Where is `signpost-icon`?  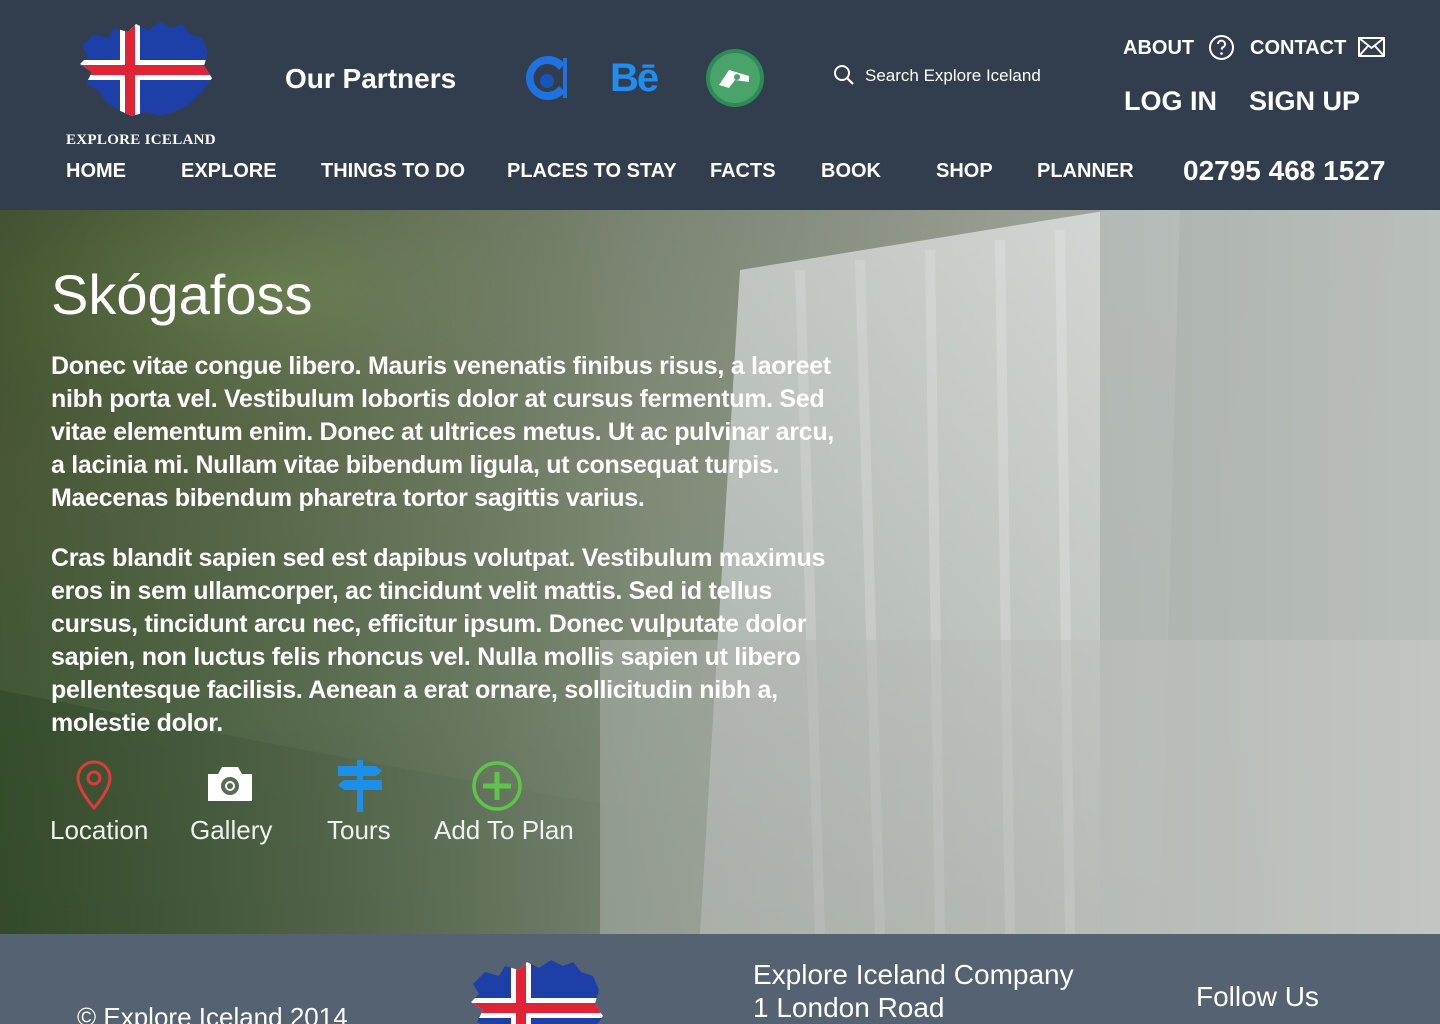 signpost-icon is located at coordinates (360, 786).